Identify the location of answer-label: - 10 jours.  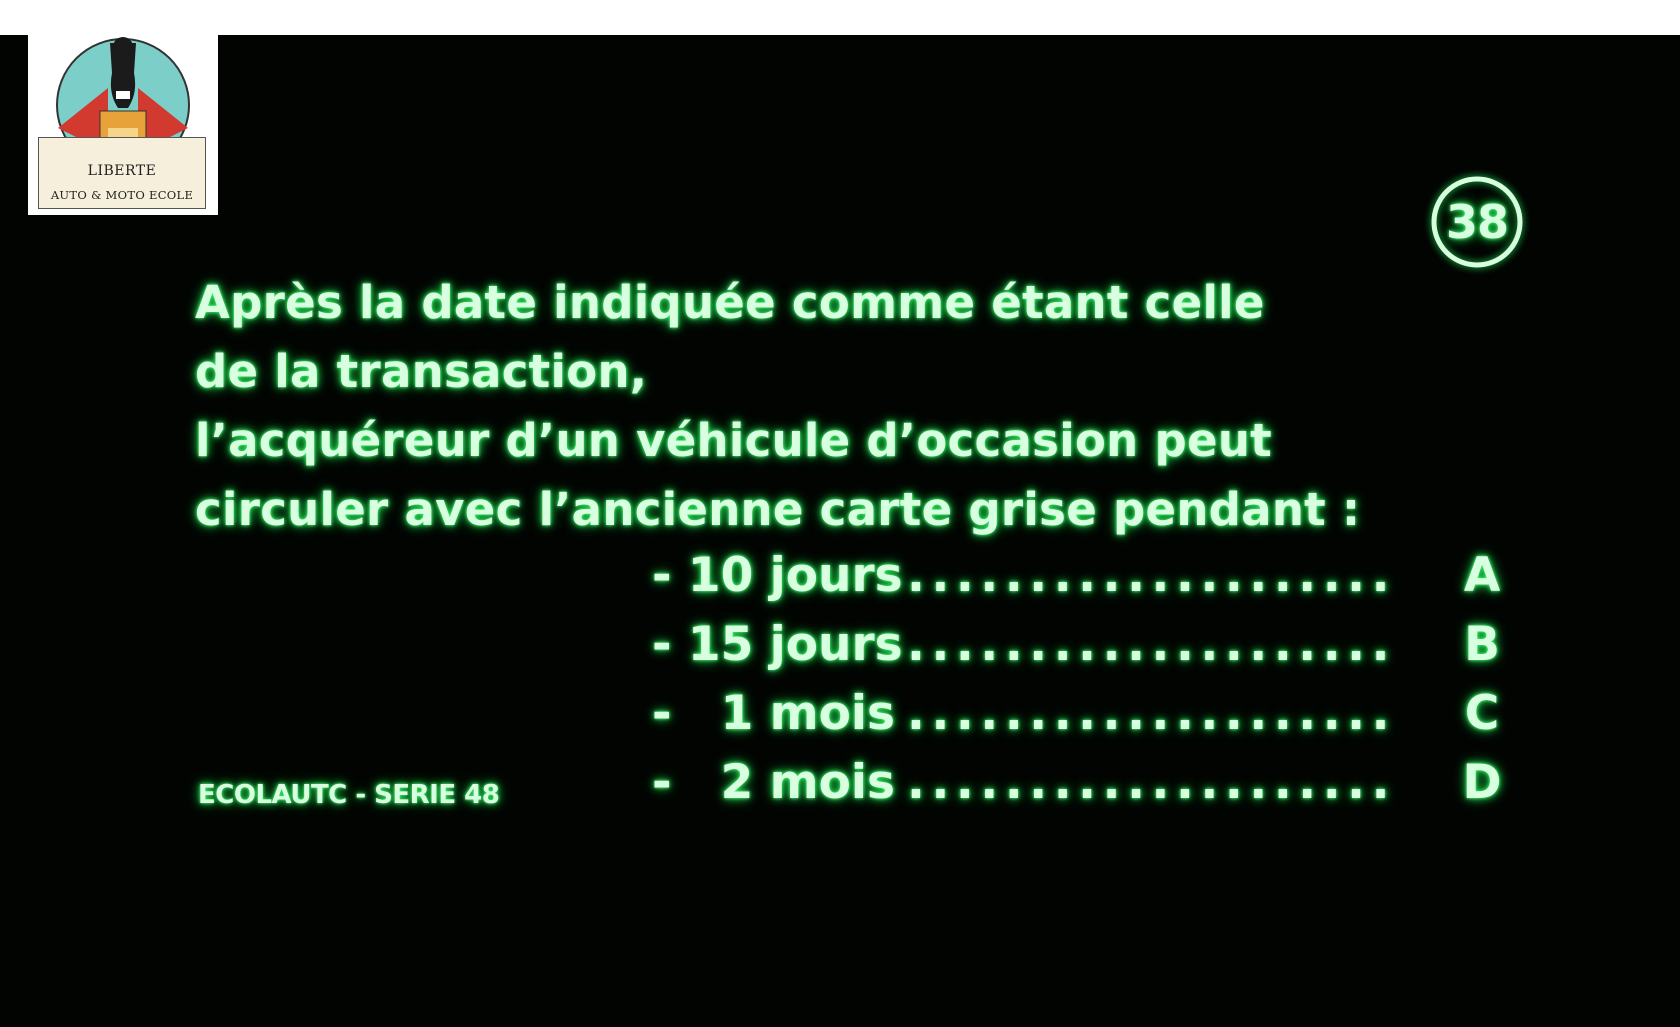
(777, 575).